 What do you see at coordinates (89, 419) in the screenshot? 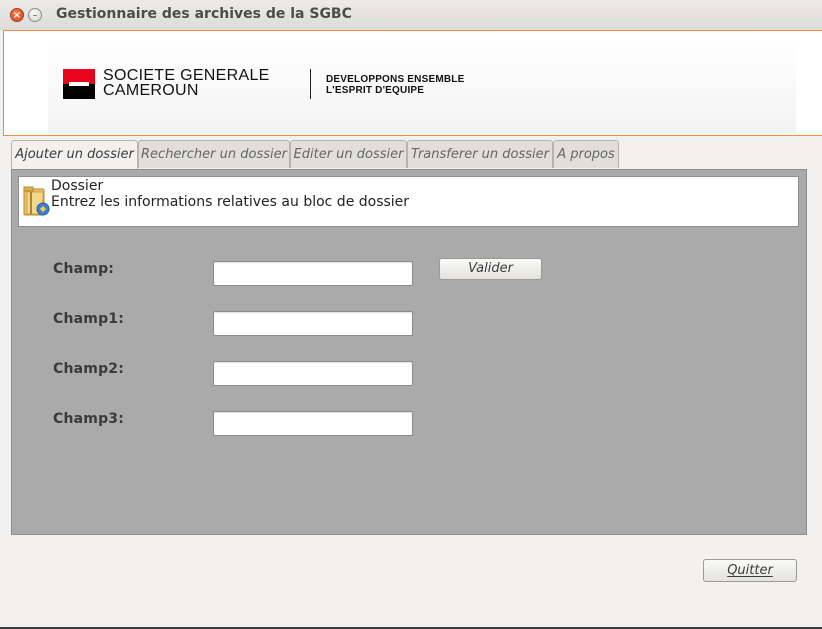
I see `field-label-champ3: Champ3:` at bounding box center [89, 419].